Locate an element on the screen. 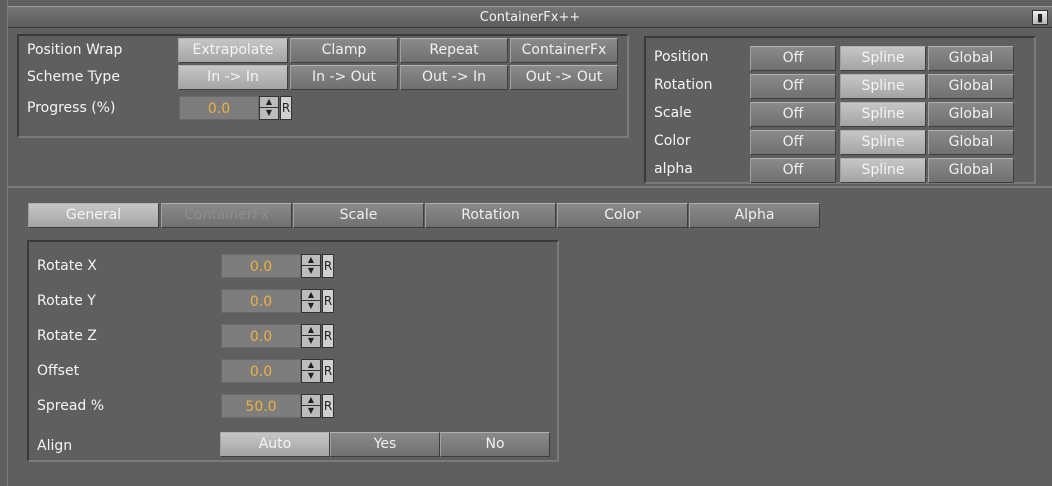  position-wrap-containerfx-button: ContainerFx is located at coordinates (564, 50).